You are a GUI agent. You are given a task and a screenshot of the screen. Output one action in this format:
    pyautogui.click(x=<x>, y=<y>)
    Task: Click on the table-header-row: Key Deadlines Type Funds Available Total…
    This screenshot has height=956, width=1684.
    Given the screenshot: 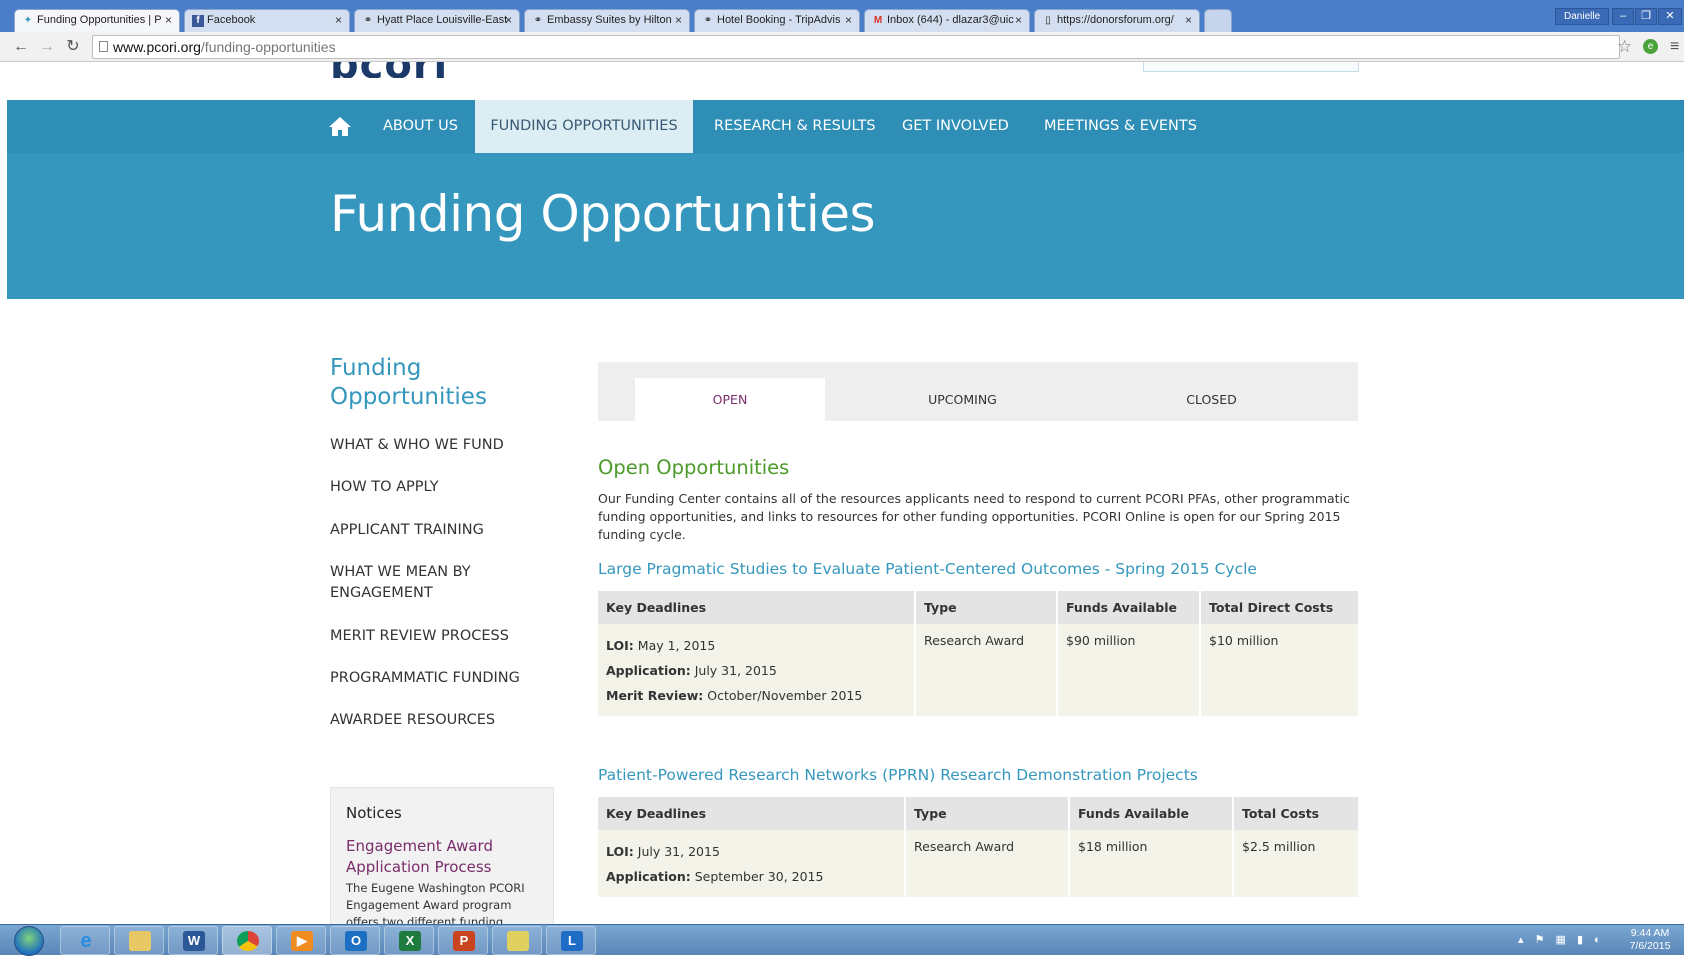 What is the action you would take?
    pyautogui.click(x=978, y=813)
    